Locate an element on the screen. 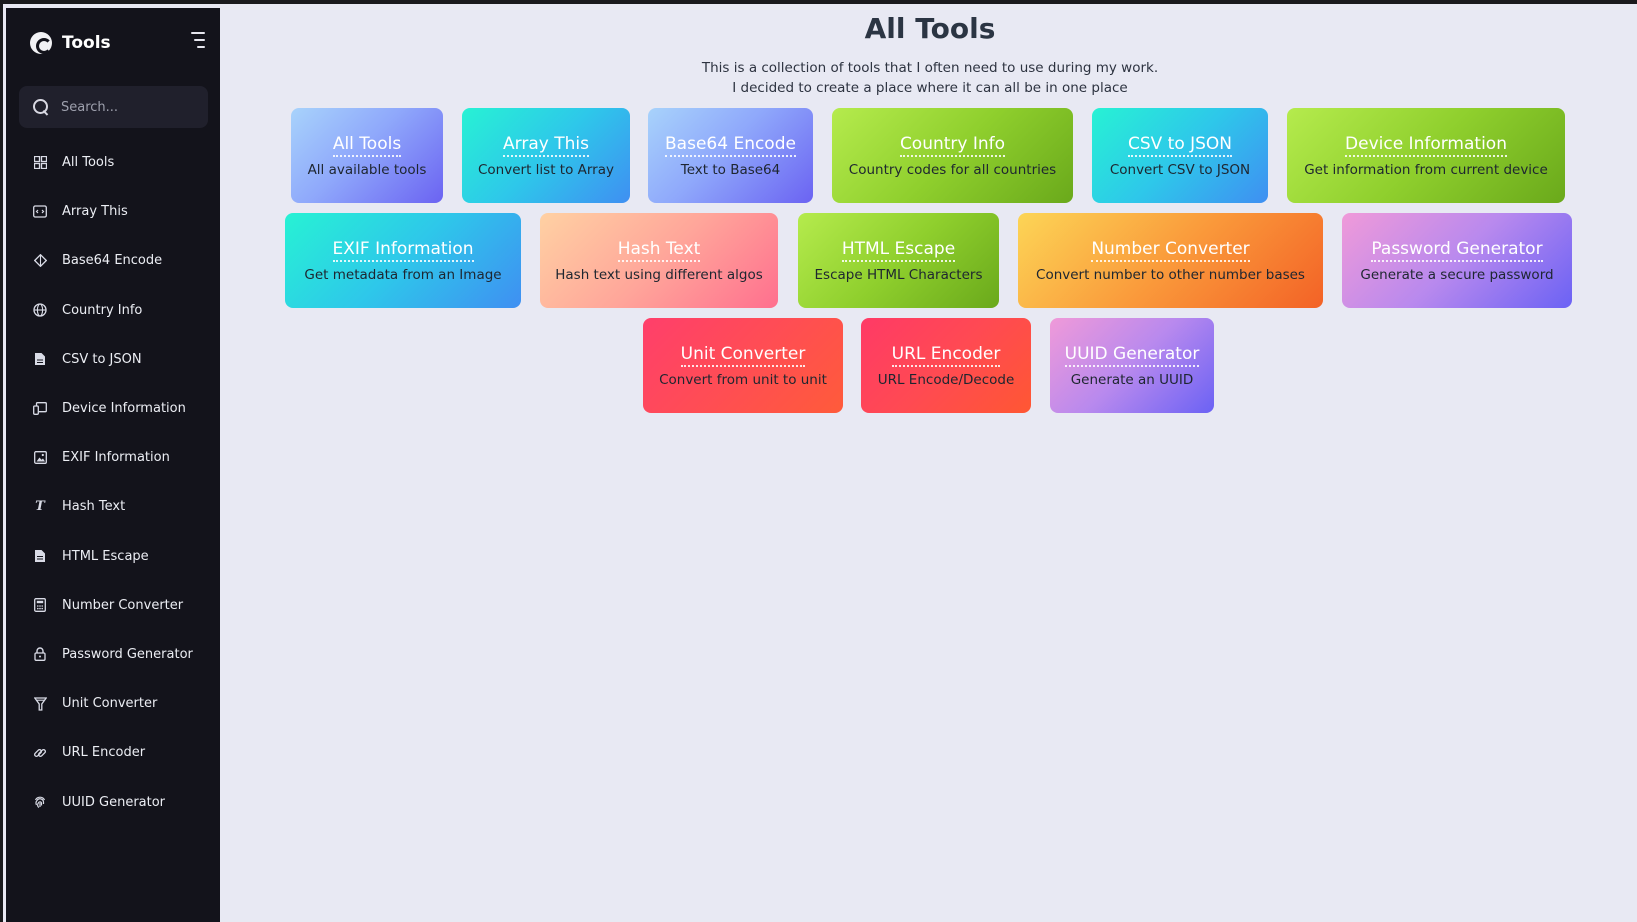  sidebar-item-device-information: Device Information is located at coordinates (113, 408).